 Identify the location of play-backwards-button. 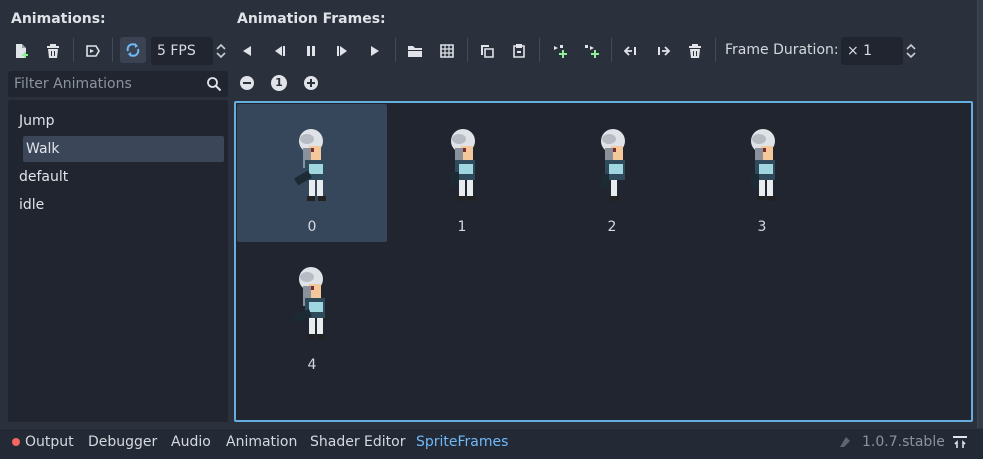
(247, 51).